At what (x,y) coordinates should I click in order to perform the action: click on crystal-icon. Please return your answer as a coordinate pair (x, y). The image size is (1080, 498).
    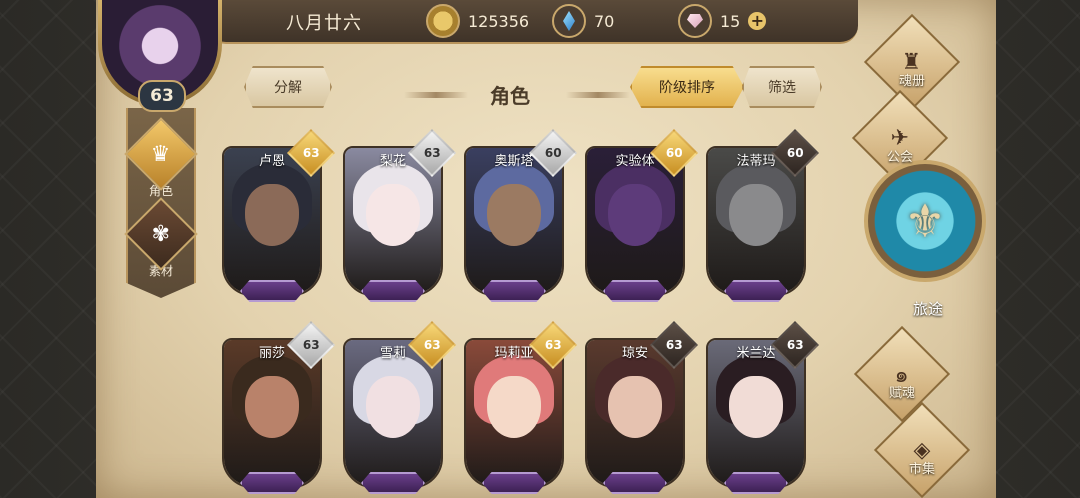
    Looking at the image, I should click on (569, 21).